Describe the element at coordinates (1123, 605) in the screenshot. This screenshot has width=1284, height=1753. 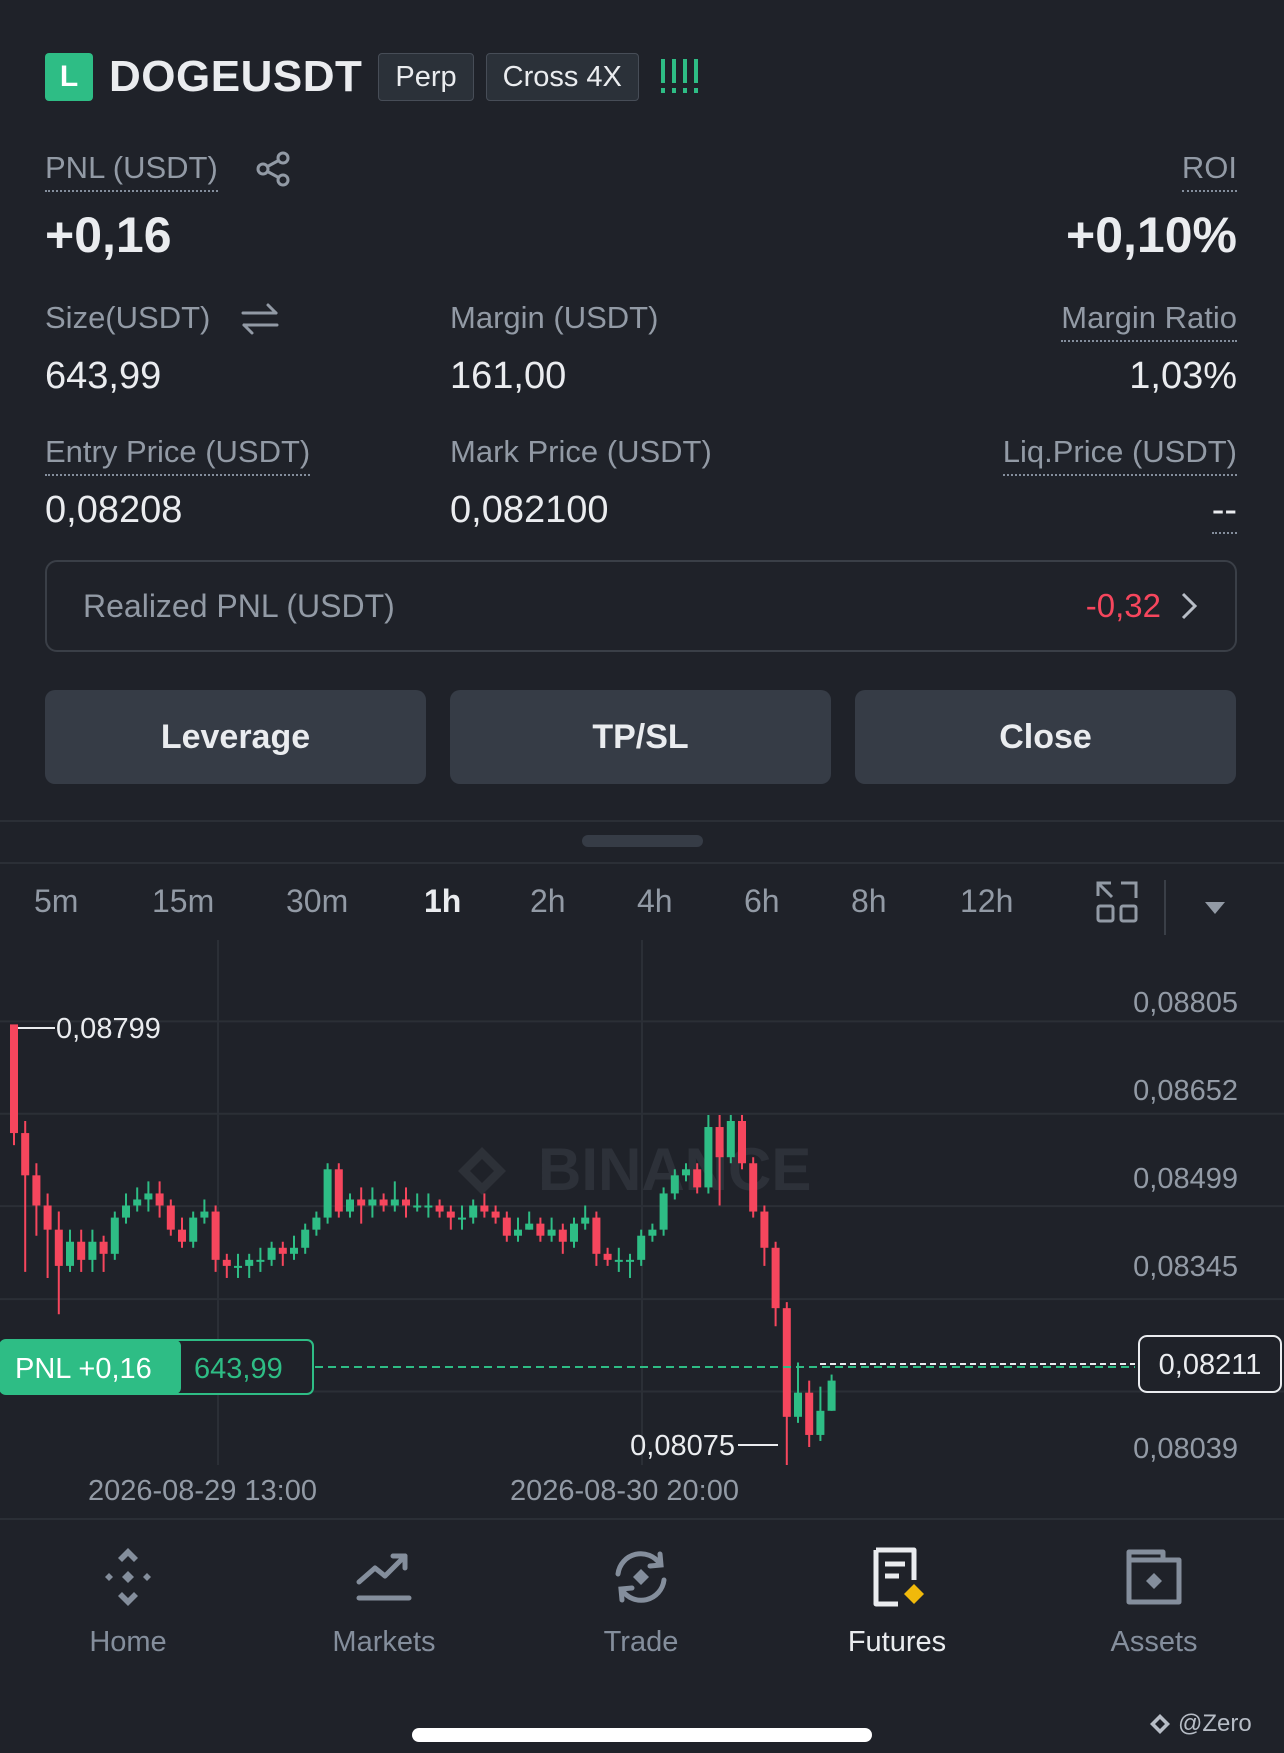
I see `realized-pnl-value: -0,32` at that location.